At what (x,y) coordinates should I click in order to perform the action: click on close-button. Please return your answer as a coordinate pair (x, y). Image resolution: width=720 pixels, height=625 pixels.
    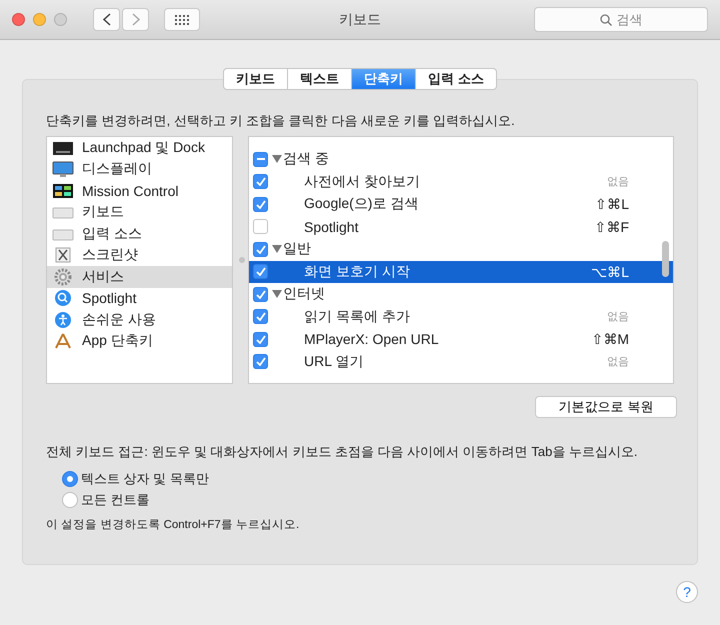
    Looking at the image, I should click on (18, 19).